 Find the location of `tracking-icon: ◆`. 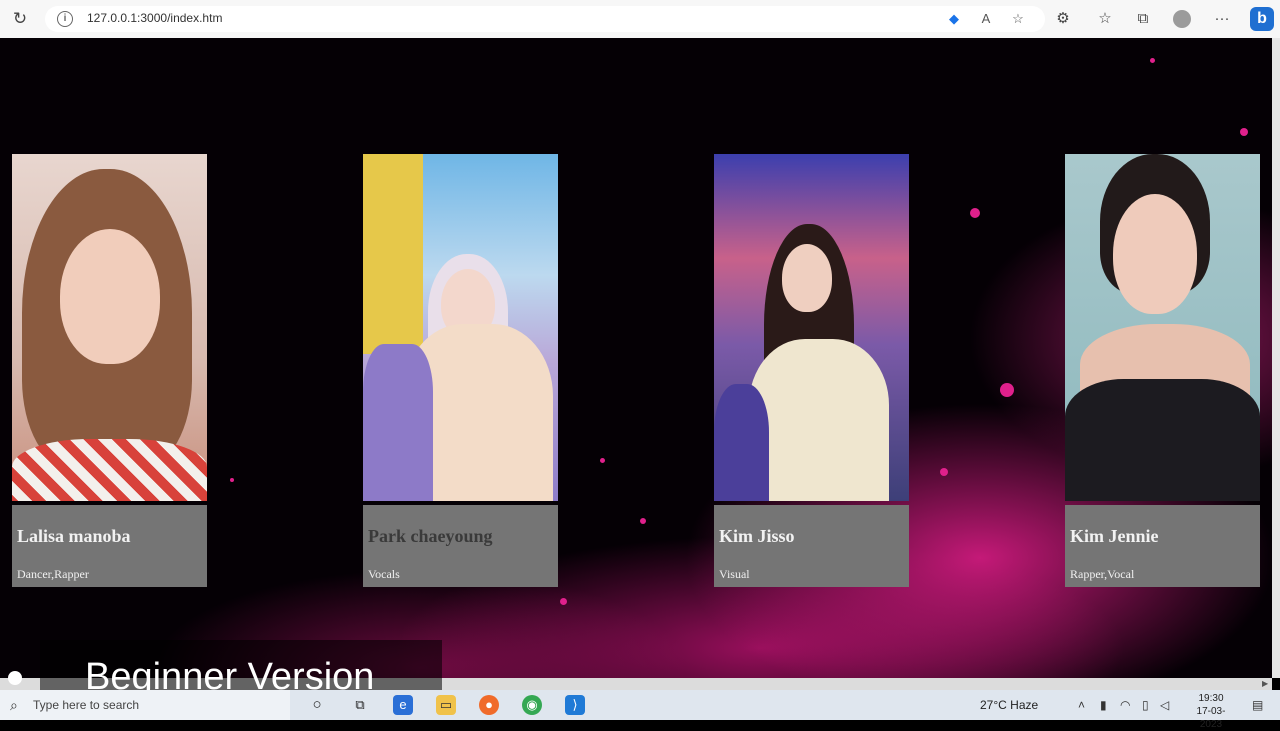

tracking-icon: ◆ is located at coordinates (954, 19).